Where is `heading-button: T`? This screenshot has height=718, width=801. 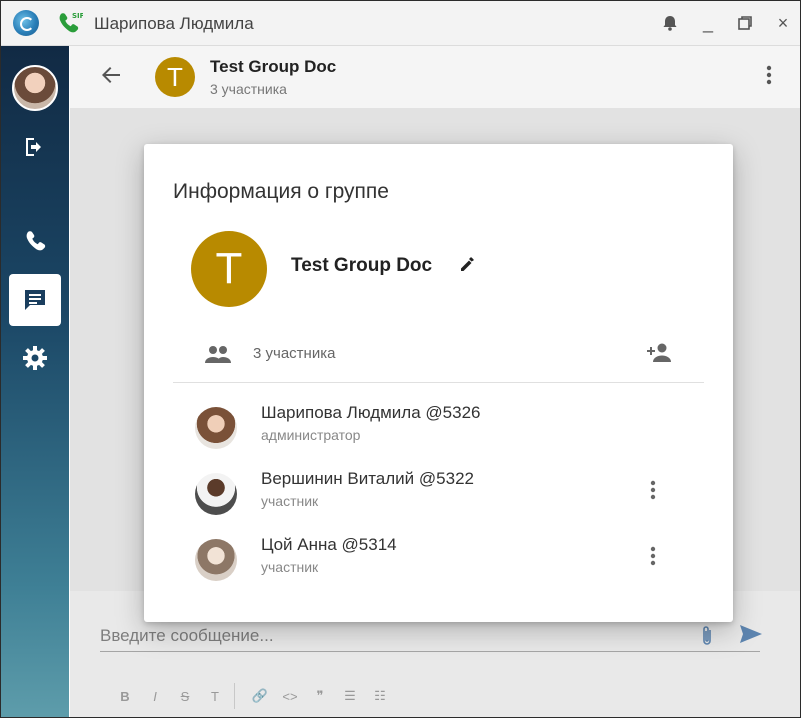
heading-button: T is located at coordinates (215, 696).